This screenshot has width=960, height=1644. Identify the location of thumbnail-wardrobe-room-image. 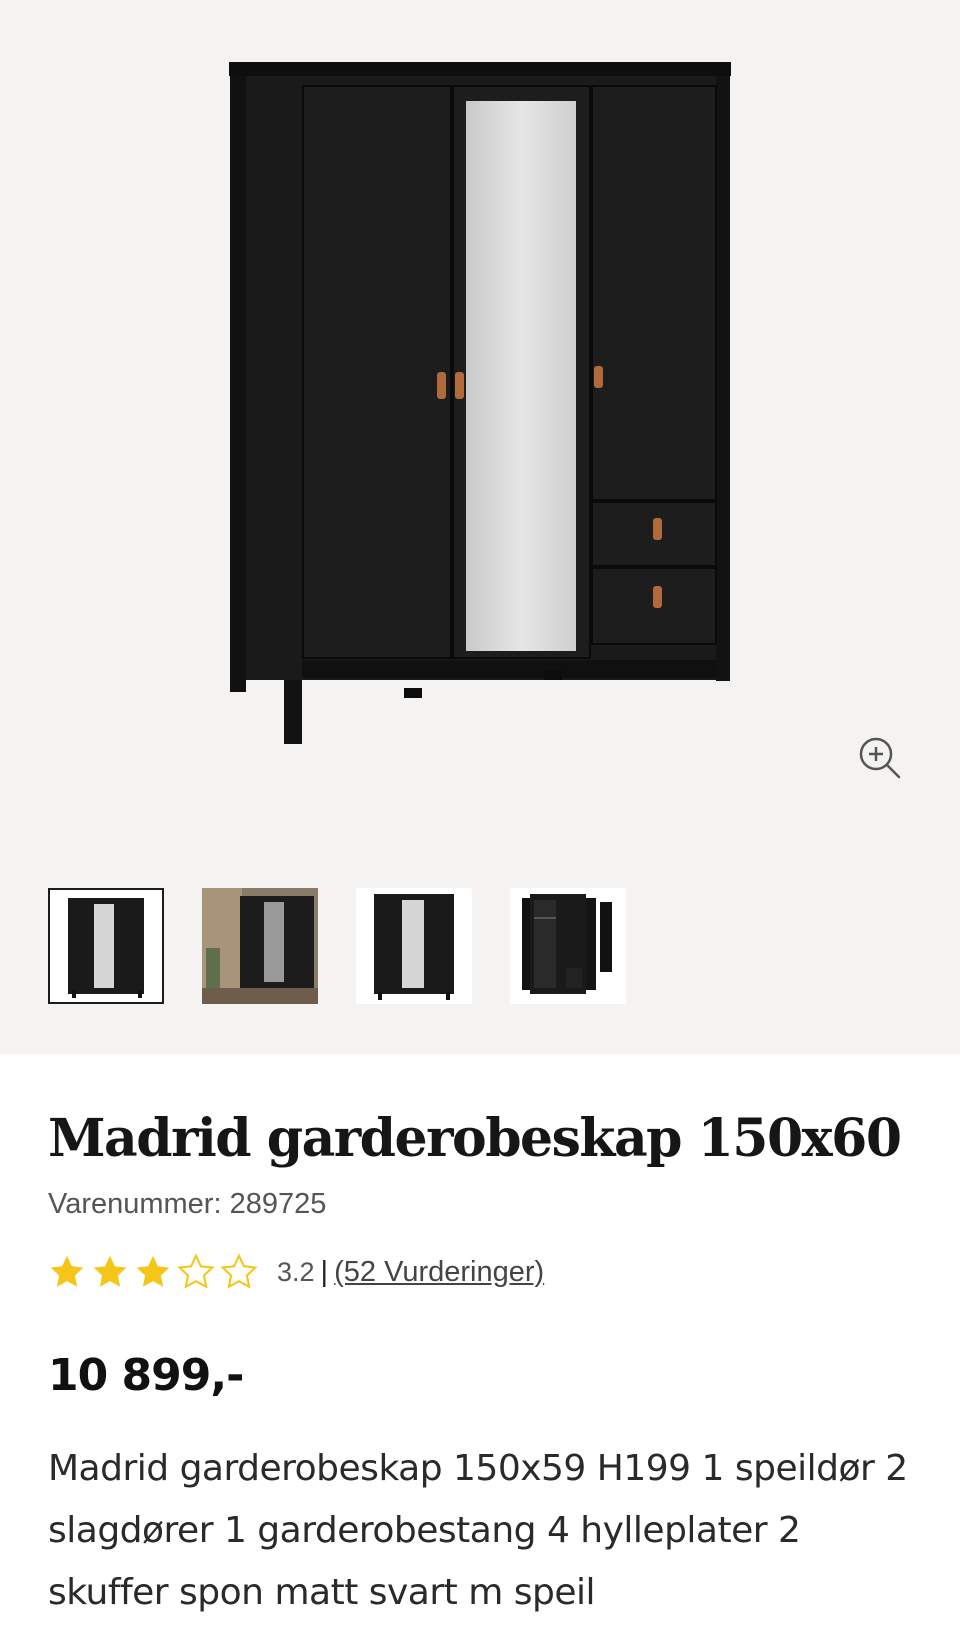
(260, 946).